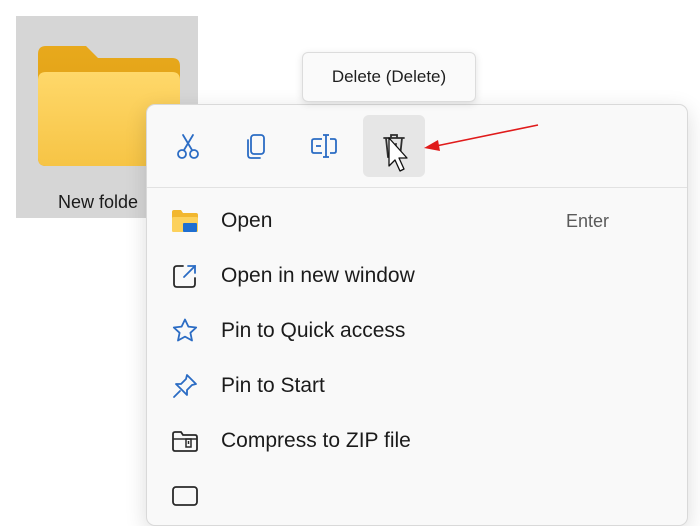 Image resolution: width=700 pixels, height=526 pixels. I want to click on cut-icon, so click(188, 146).